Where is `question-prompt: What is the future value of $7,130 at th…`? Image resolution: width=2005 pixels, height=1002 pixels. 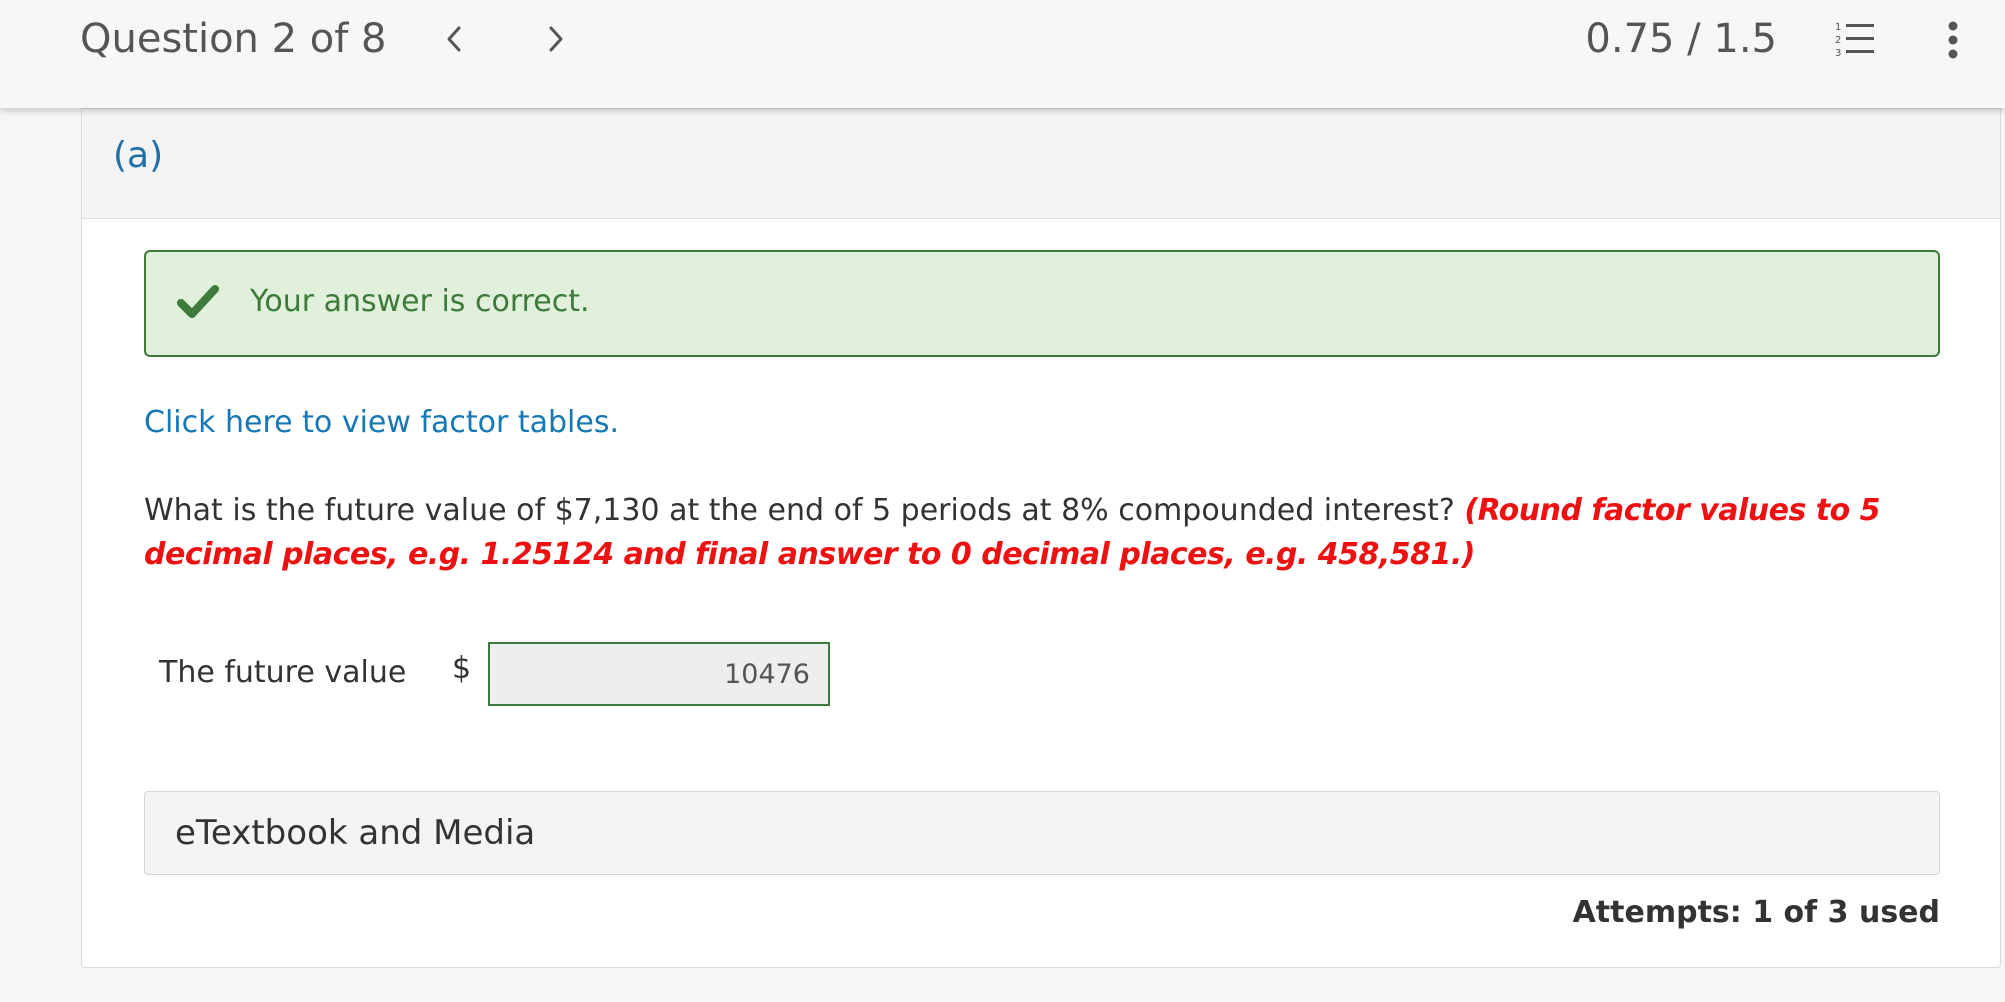 question-prompt: What is the future value of $7,130 at th… is located at coordinates (799, 510).